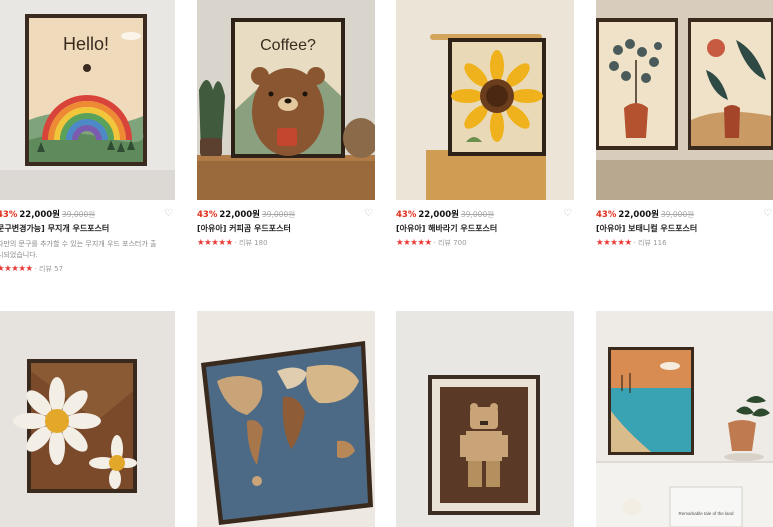 Image resolution: width=773 pixels, height=527 pixels. I want to click on product-title: [아유아] 해바라기 우드포스터, so click(446, 228).